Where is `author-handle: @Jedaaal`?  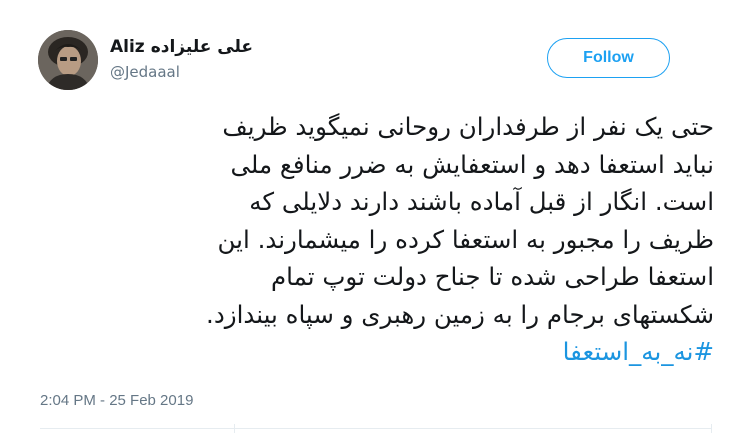 author-handle: @Jedaaal is located at coordinates (145, 72).